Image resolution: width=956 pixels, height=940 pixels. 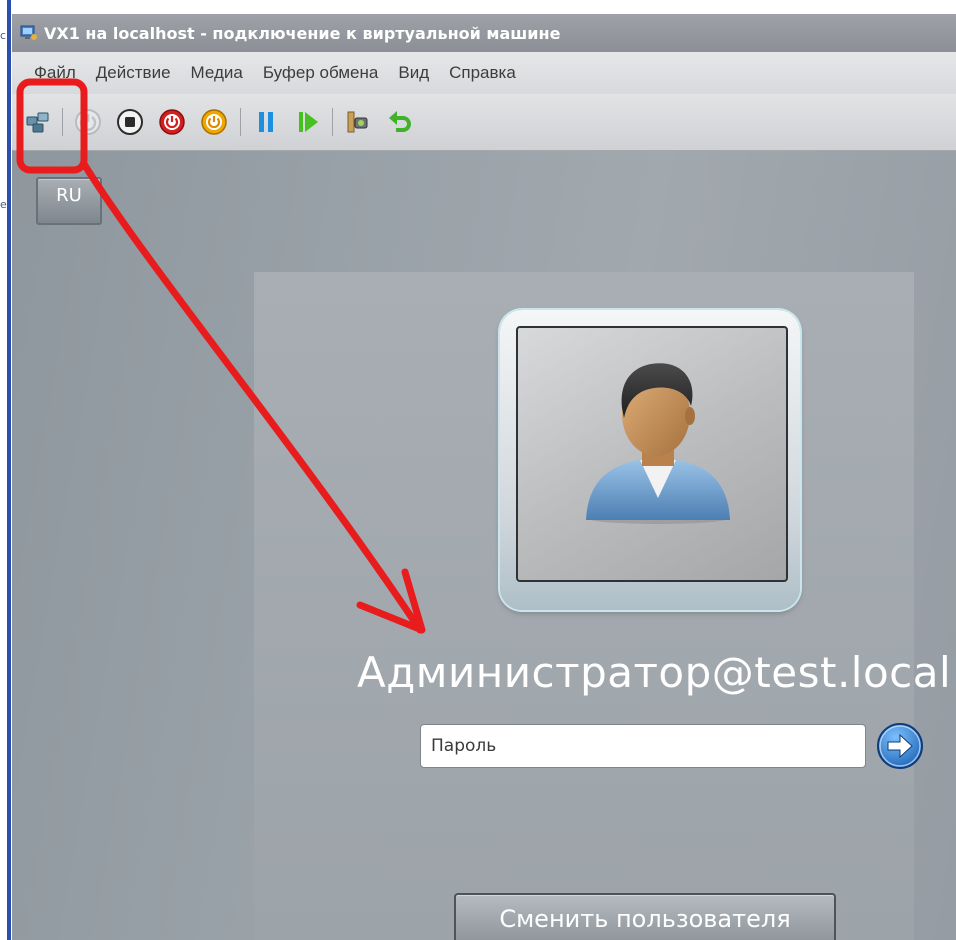 I want to click on user-tile, so click(x=650, y=460).